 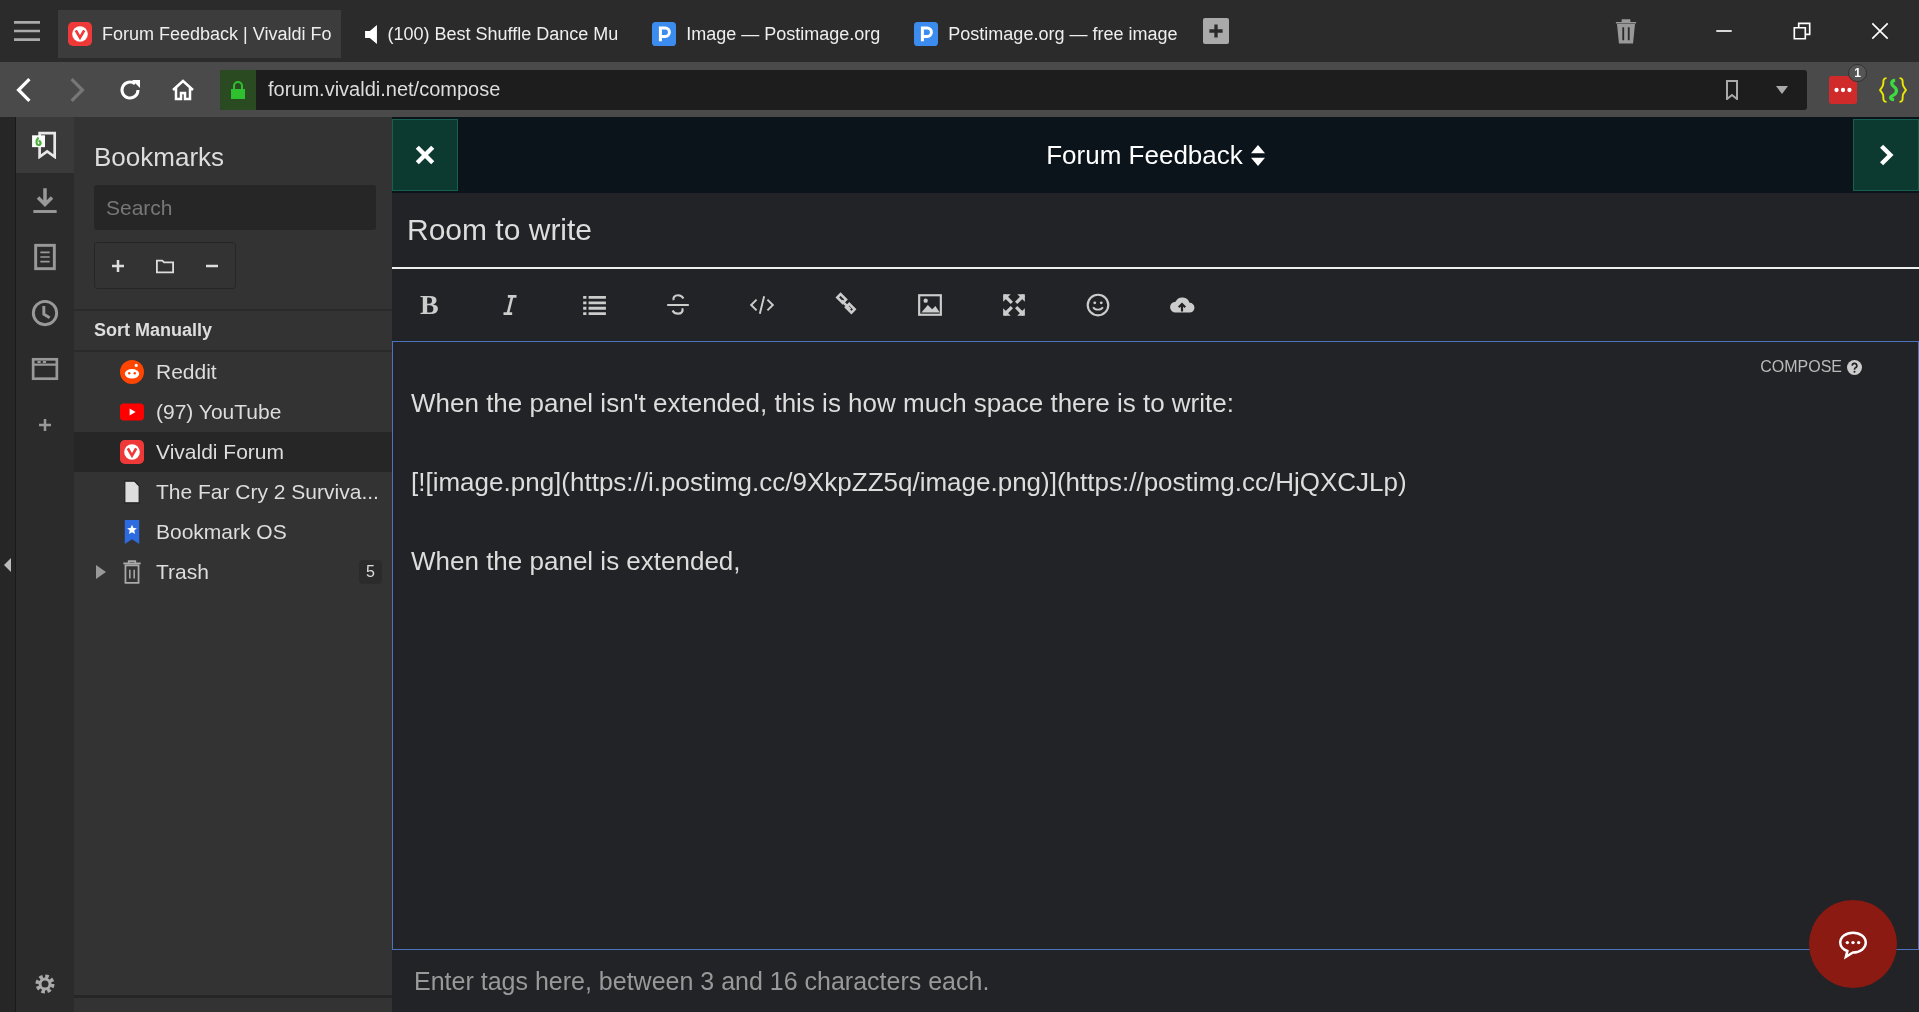 I want to click on item-count: 5, so click(x=370, y=572).